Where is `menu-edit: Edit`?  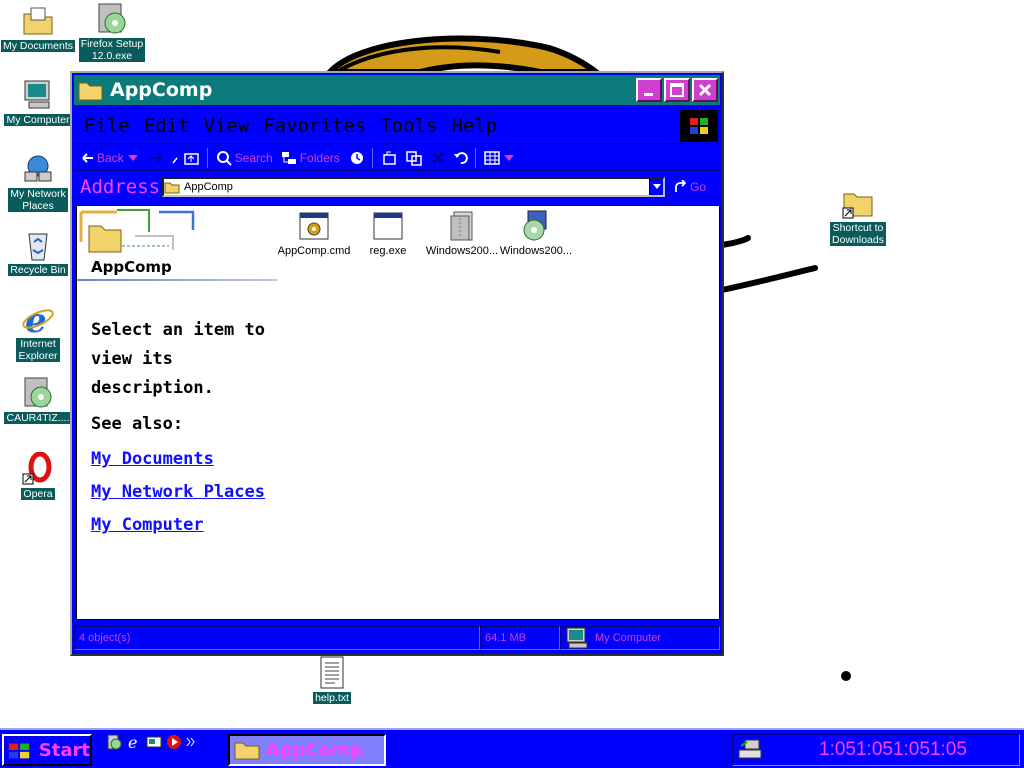
menu-edit: Edit is located at coordinates (167, 126).